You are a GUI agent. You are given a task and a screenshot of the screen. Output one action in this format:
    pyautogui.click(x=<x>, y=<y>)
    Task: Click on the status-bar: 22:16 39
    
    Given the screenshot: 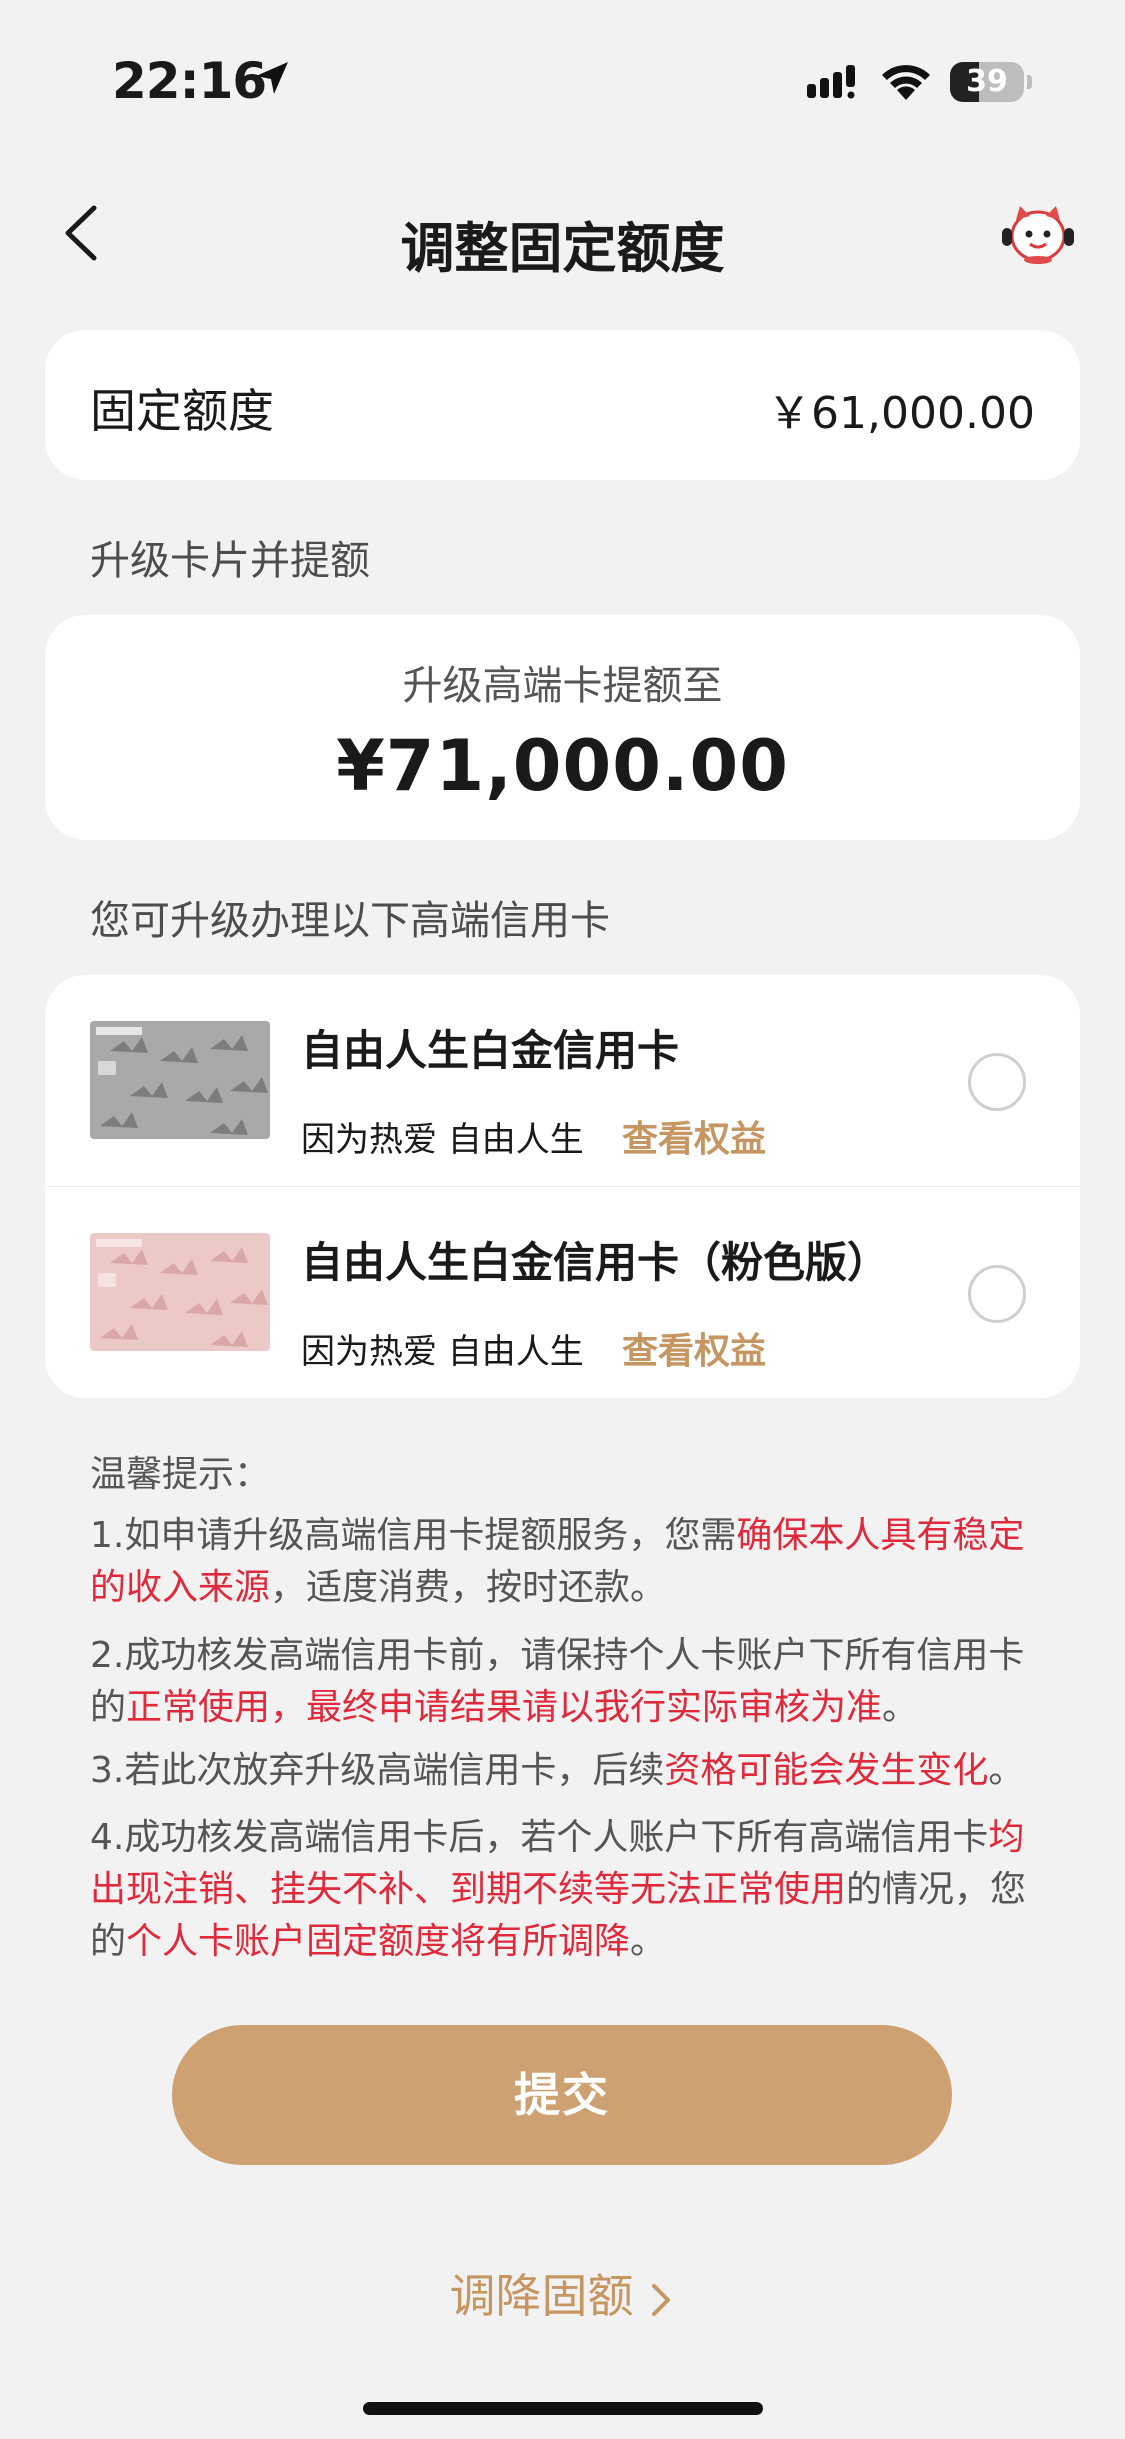 What is the action you would take?
    pyautogui.click(x=562, y=80)
    